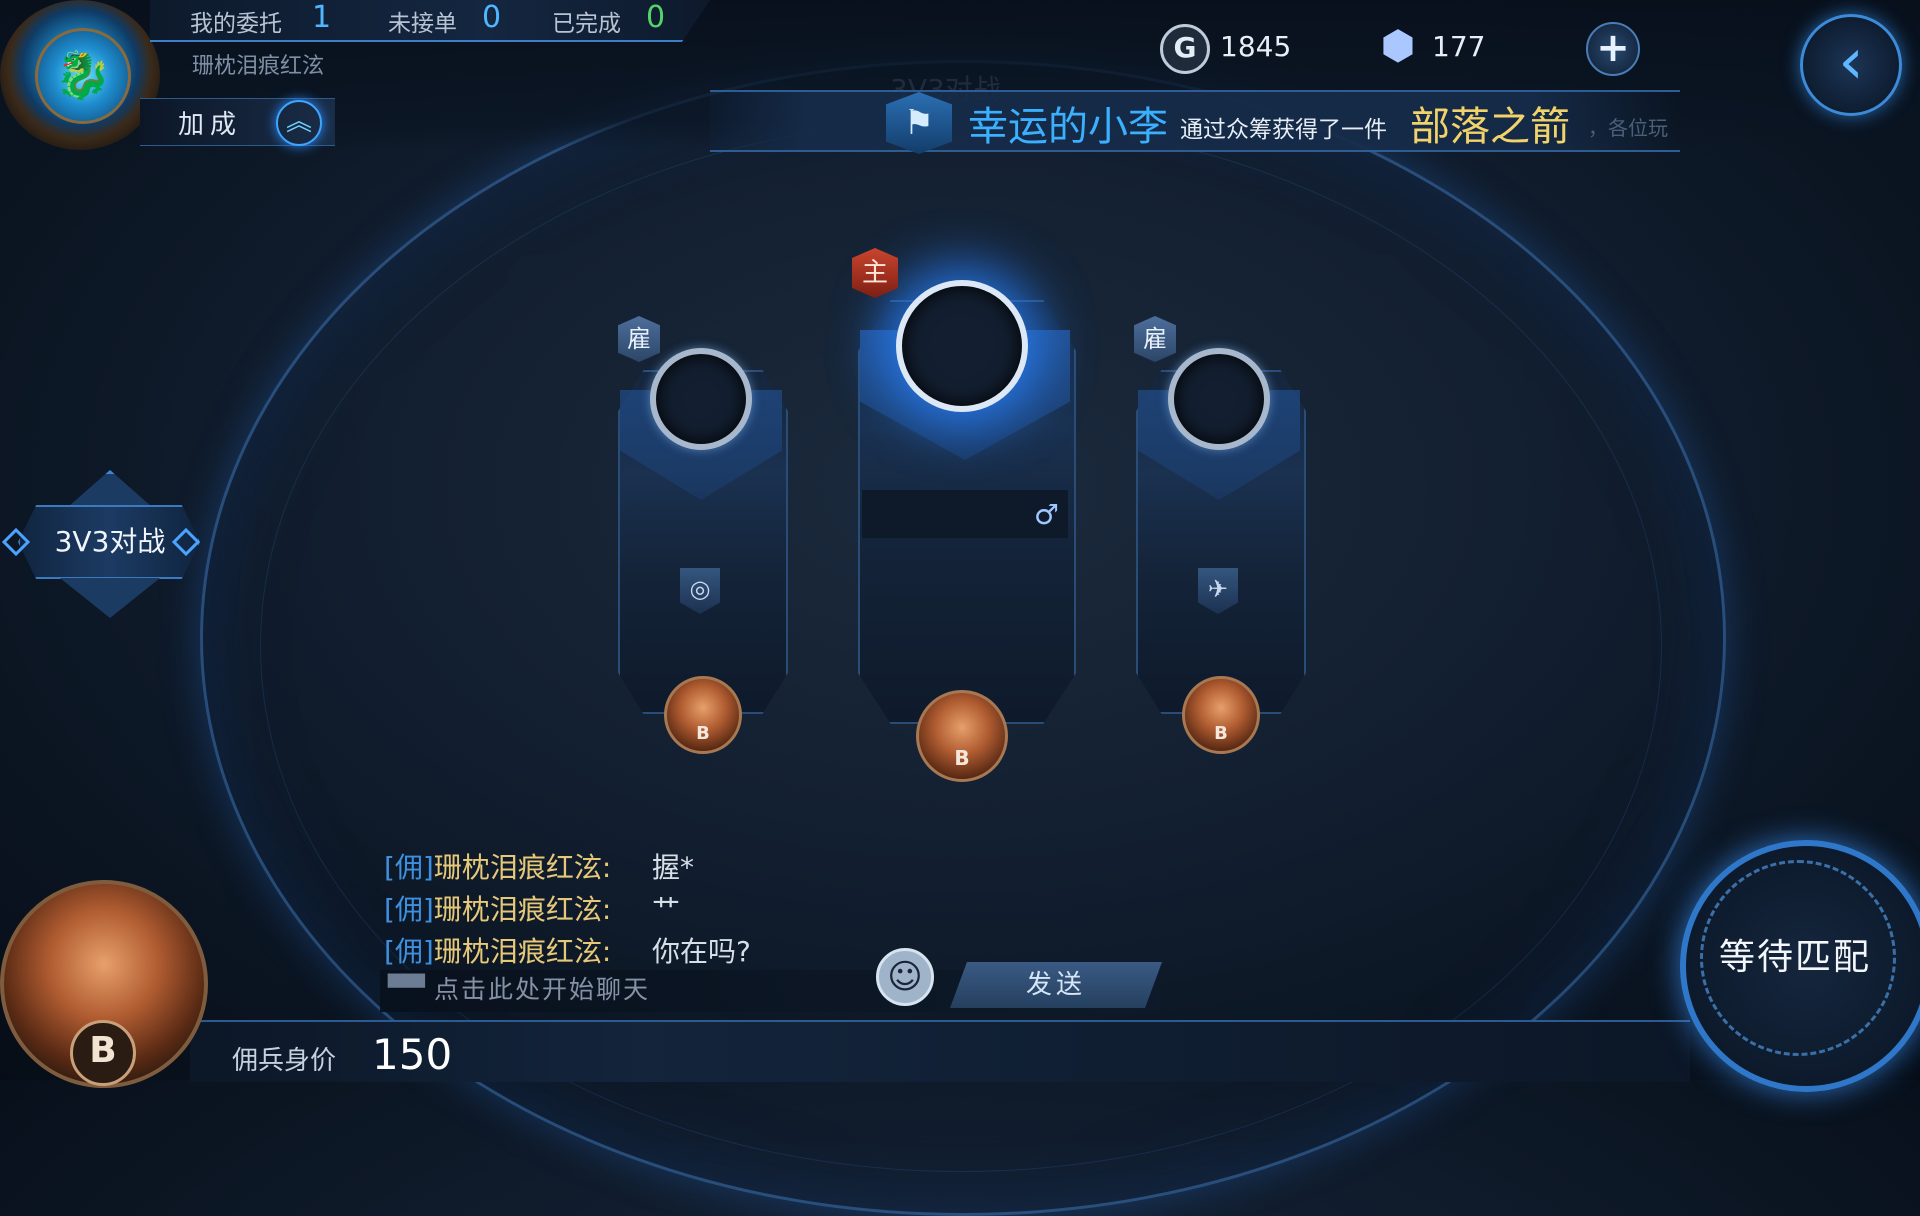 This screenshot has width=1920, height=1216. Describe the element at coordinates (962, 736) in the screenshot. I see `rank-medal-center: B` at that location.